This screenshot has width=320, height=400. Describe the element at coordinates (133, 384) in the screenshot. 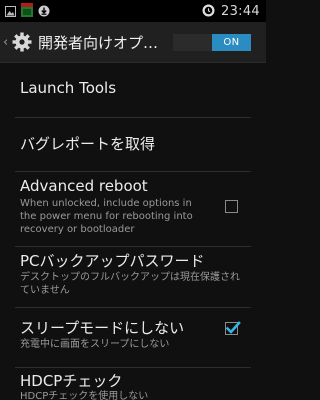

I see `setting-hdcp-check: HDCPチェック HDCPチェックを使用しない` at that location.